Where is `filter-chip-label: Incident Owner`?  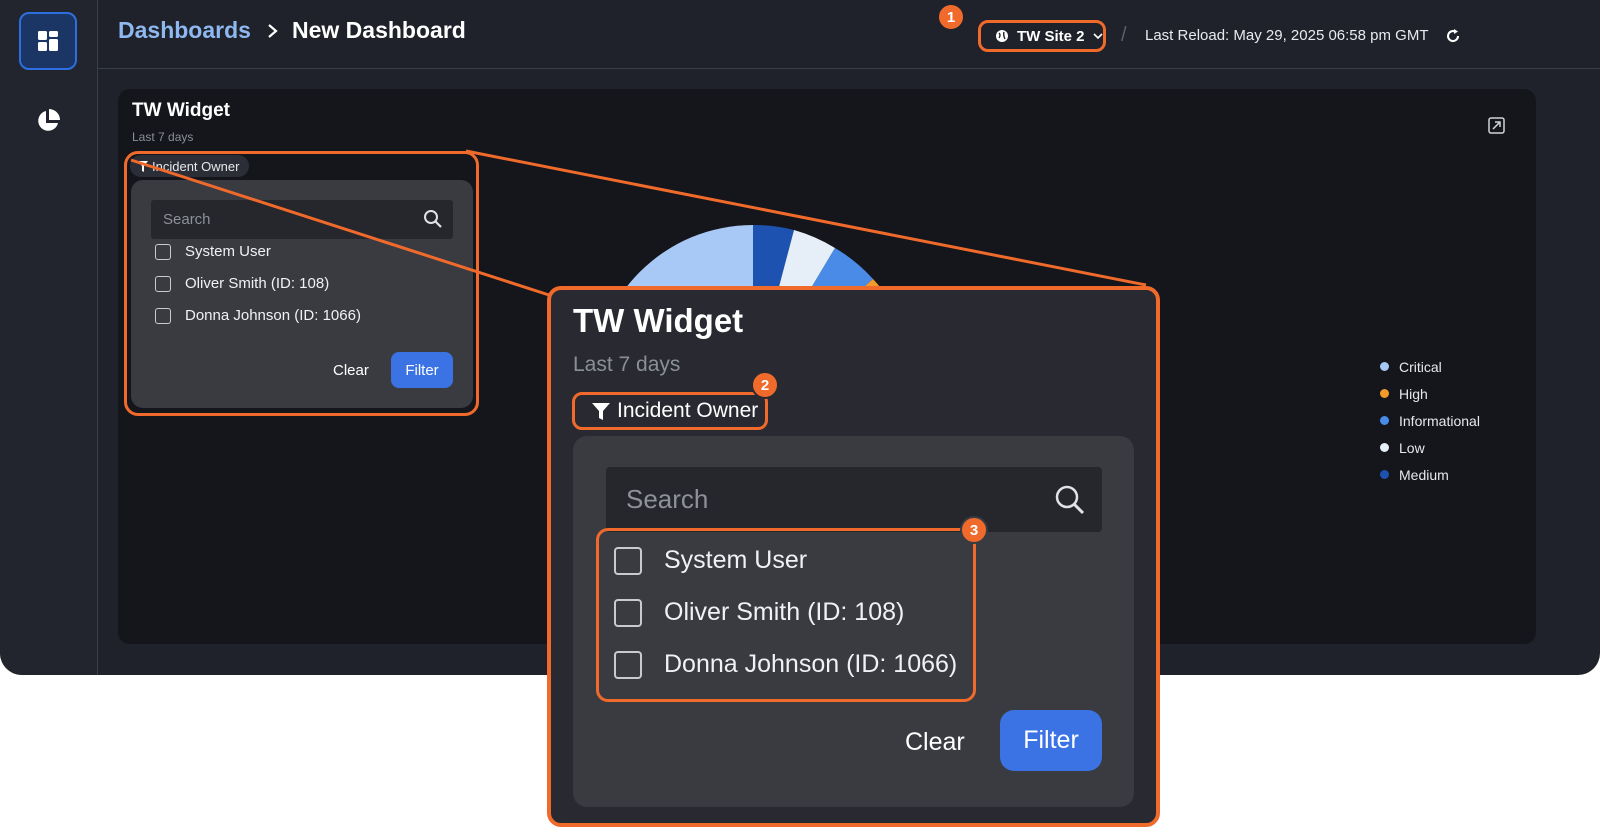
filter-chip-label: Incident Owner is located at coordinates (688, 410).